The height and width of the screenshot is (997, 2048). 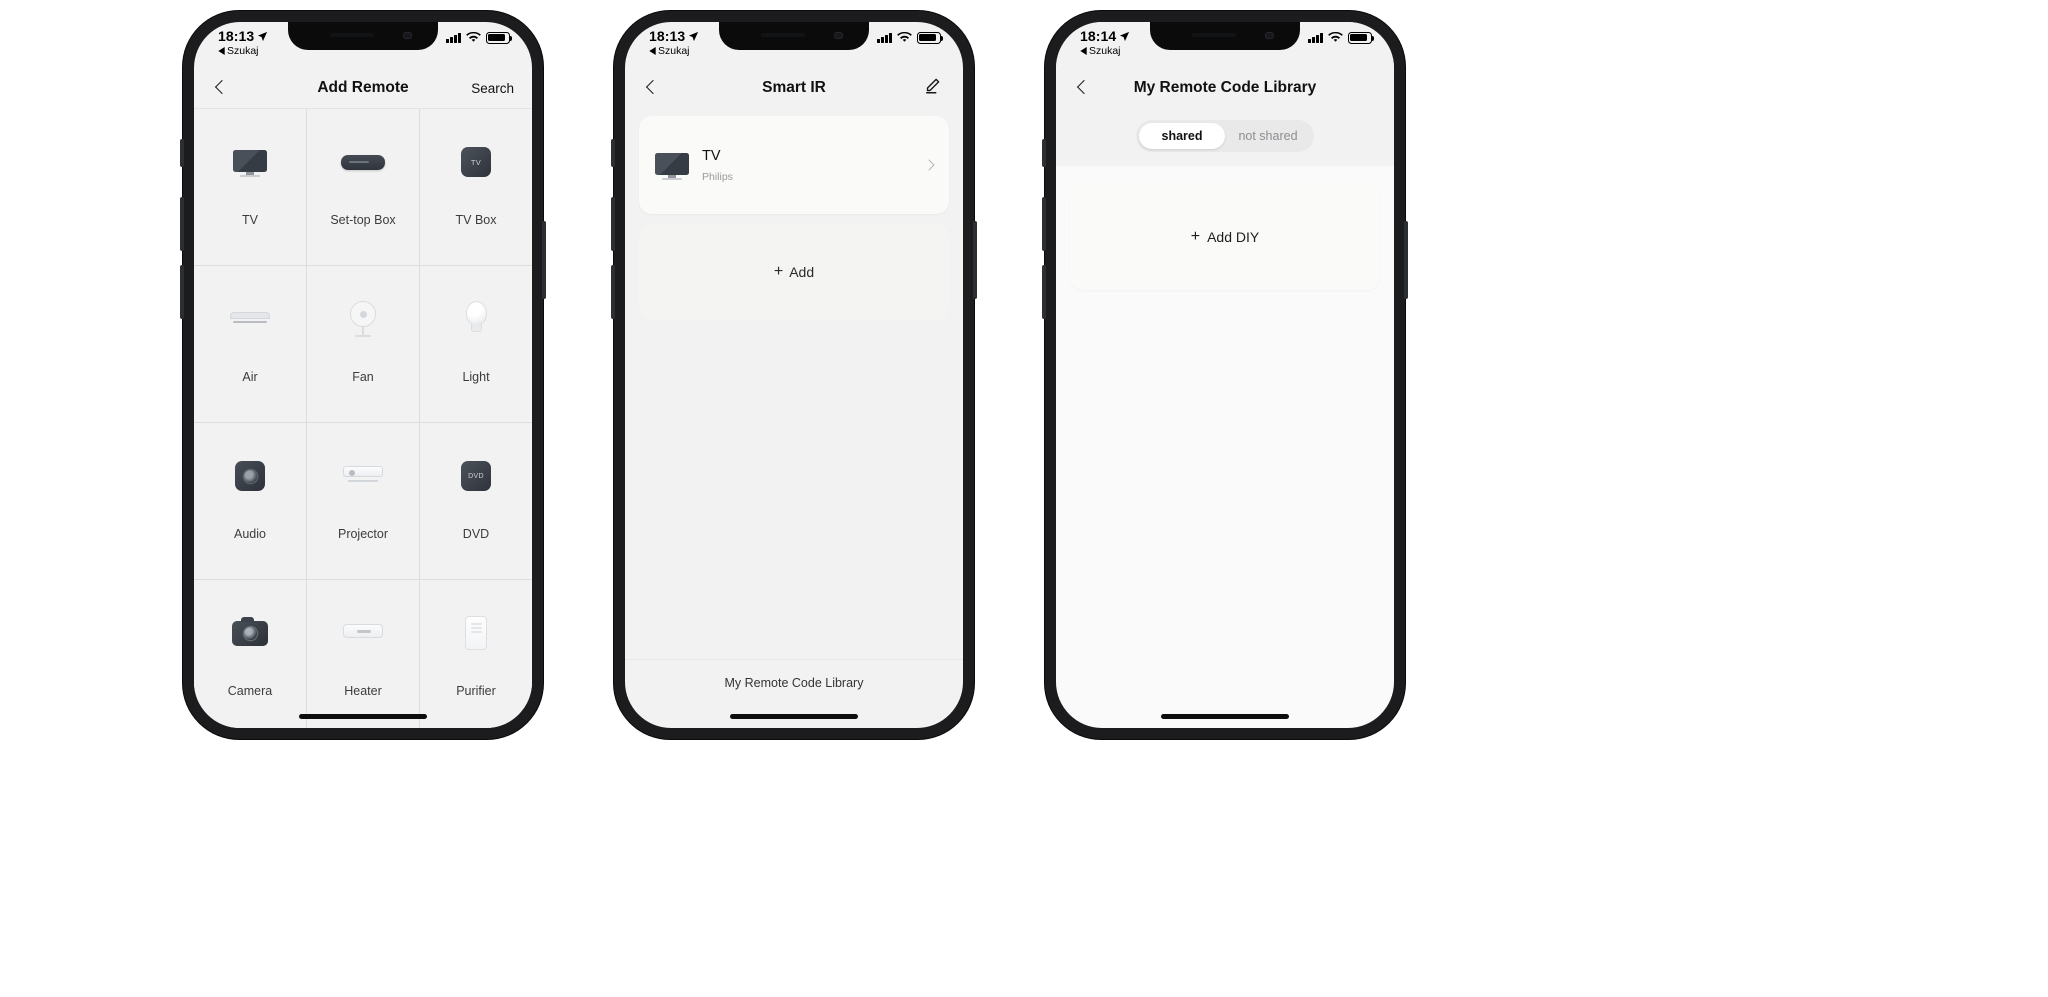 What do you see at coordinates (476, 220) in the screenshot?
I see `grid-item-label: TV Box` at bounding box center [476, 220].